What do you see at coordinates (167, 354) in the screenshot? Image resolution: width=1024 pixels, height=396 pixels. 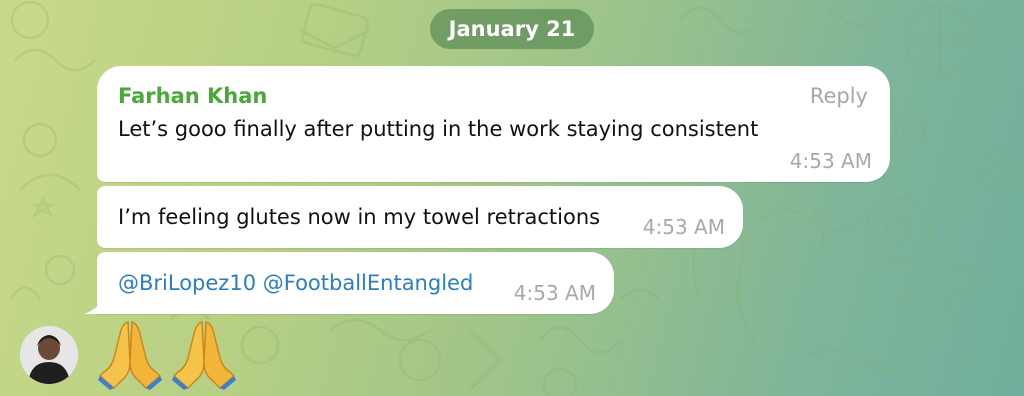 I see `reaction-emoji-row` at bounding box center [167, 354].